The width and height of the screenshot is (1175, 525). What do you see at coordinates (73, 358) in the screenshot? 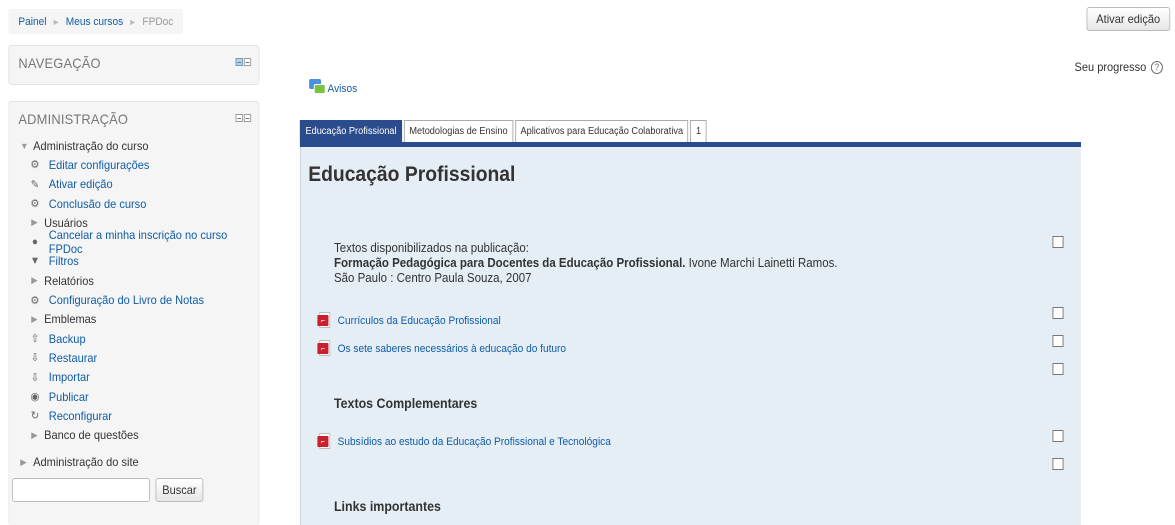
I see `tree-item-label: Restaurar` at bounding box center [73, 358].